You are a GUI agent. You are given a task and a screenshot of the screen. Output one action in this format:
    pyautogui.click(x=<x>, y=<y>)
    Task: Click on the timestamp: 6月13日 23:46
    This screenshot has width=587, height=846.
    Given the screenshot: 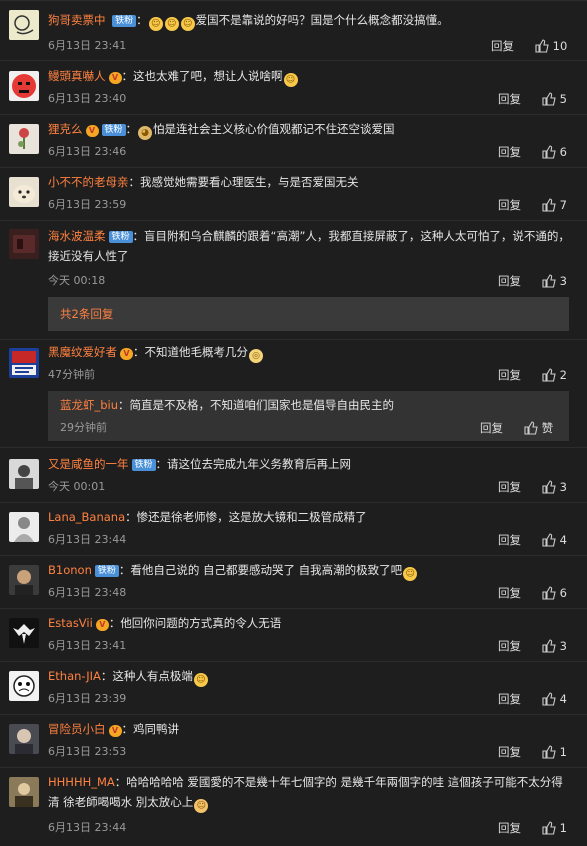 What is the action you would take?
    pyautogui.click(x=87, y=151)
    